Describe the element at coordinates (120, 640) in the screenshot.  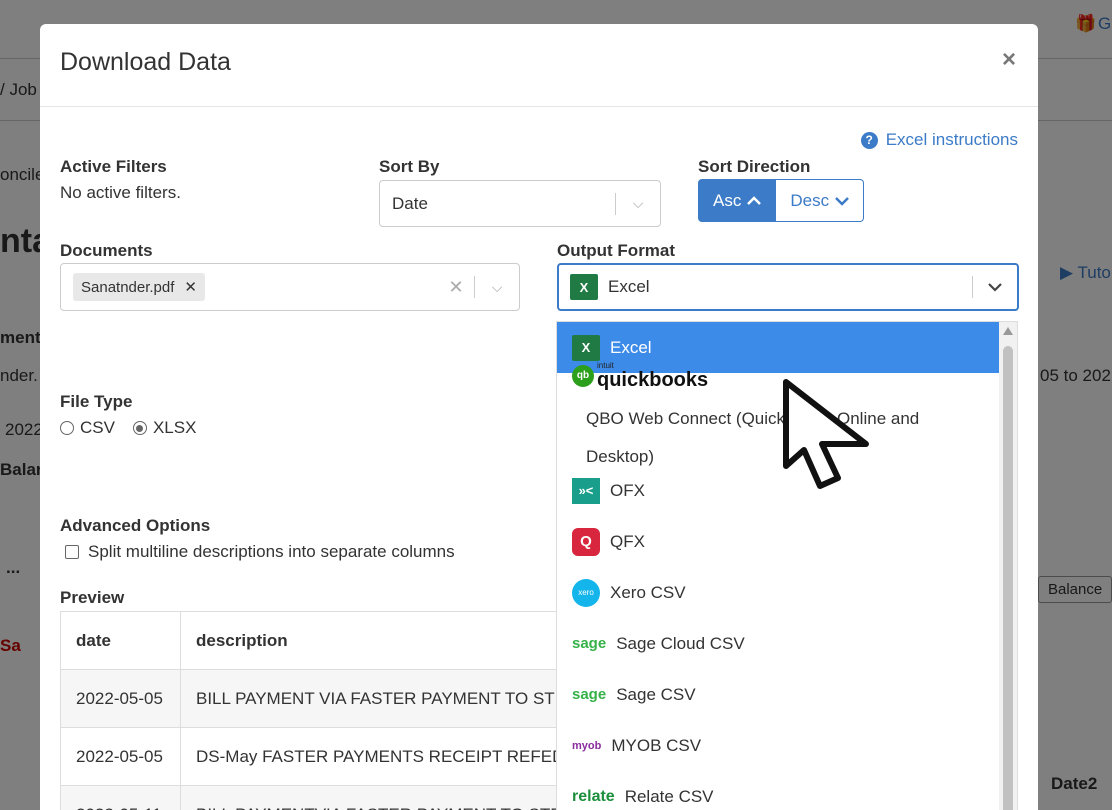
I see `column-header-date: date` at that location.